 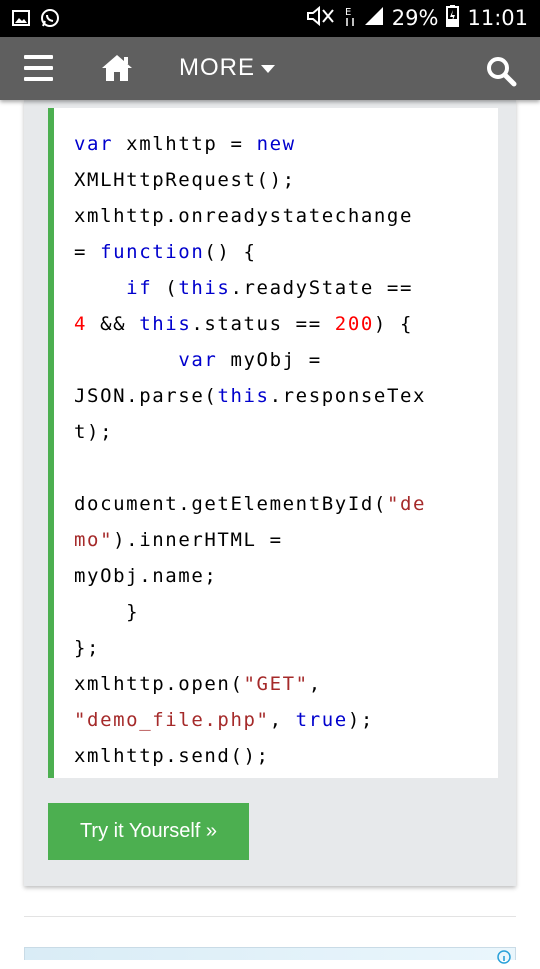 What do you see at coordinates (165, 288) in the screenshot?
I see `code-token: (` at bounding box center [165, 288].